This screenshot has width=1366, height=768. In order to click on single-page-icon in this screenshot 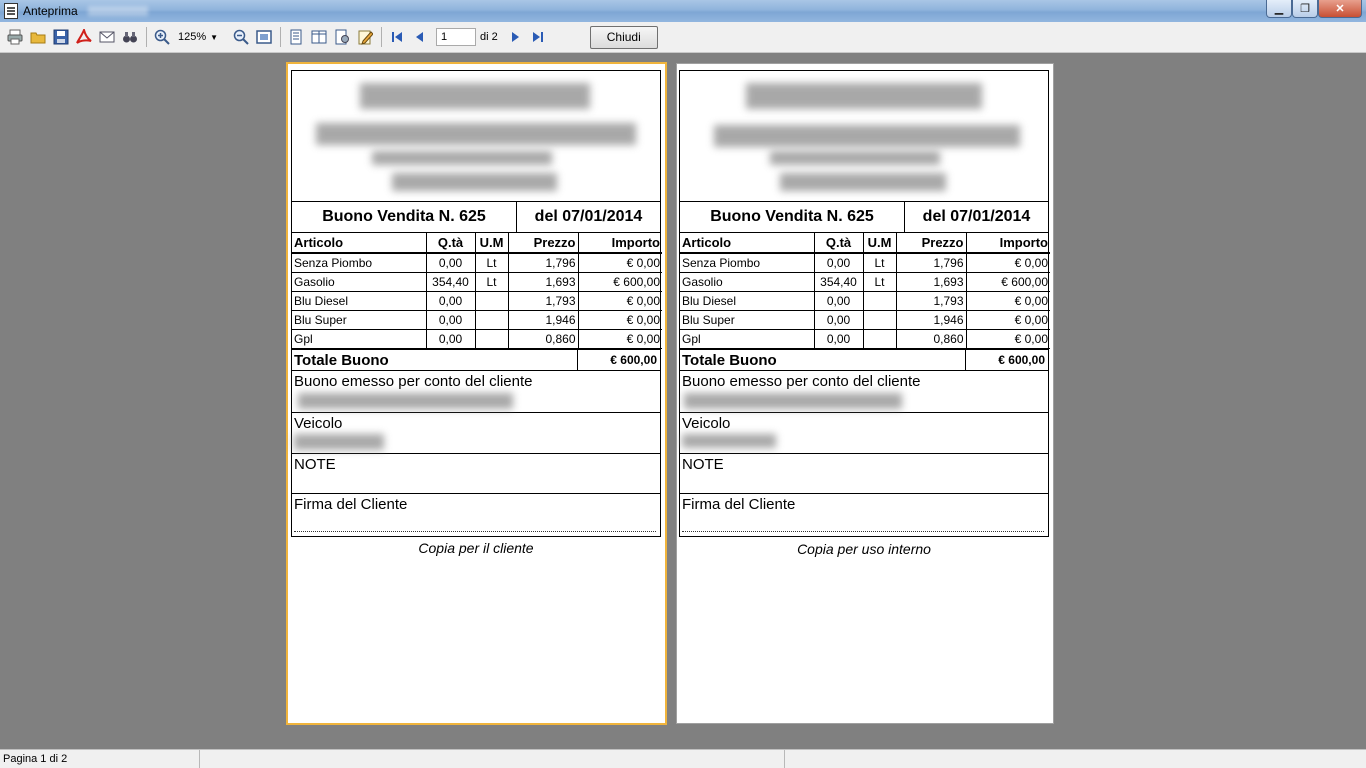, I will do `click(296, 37)`.